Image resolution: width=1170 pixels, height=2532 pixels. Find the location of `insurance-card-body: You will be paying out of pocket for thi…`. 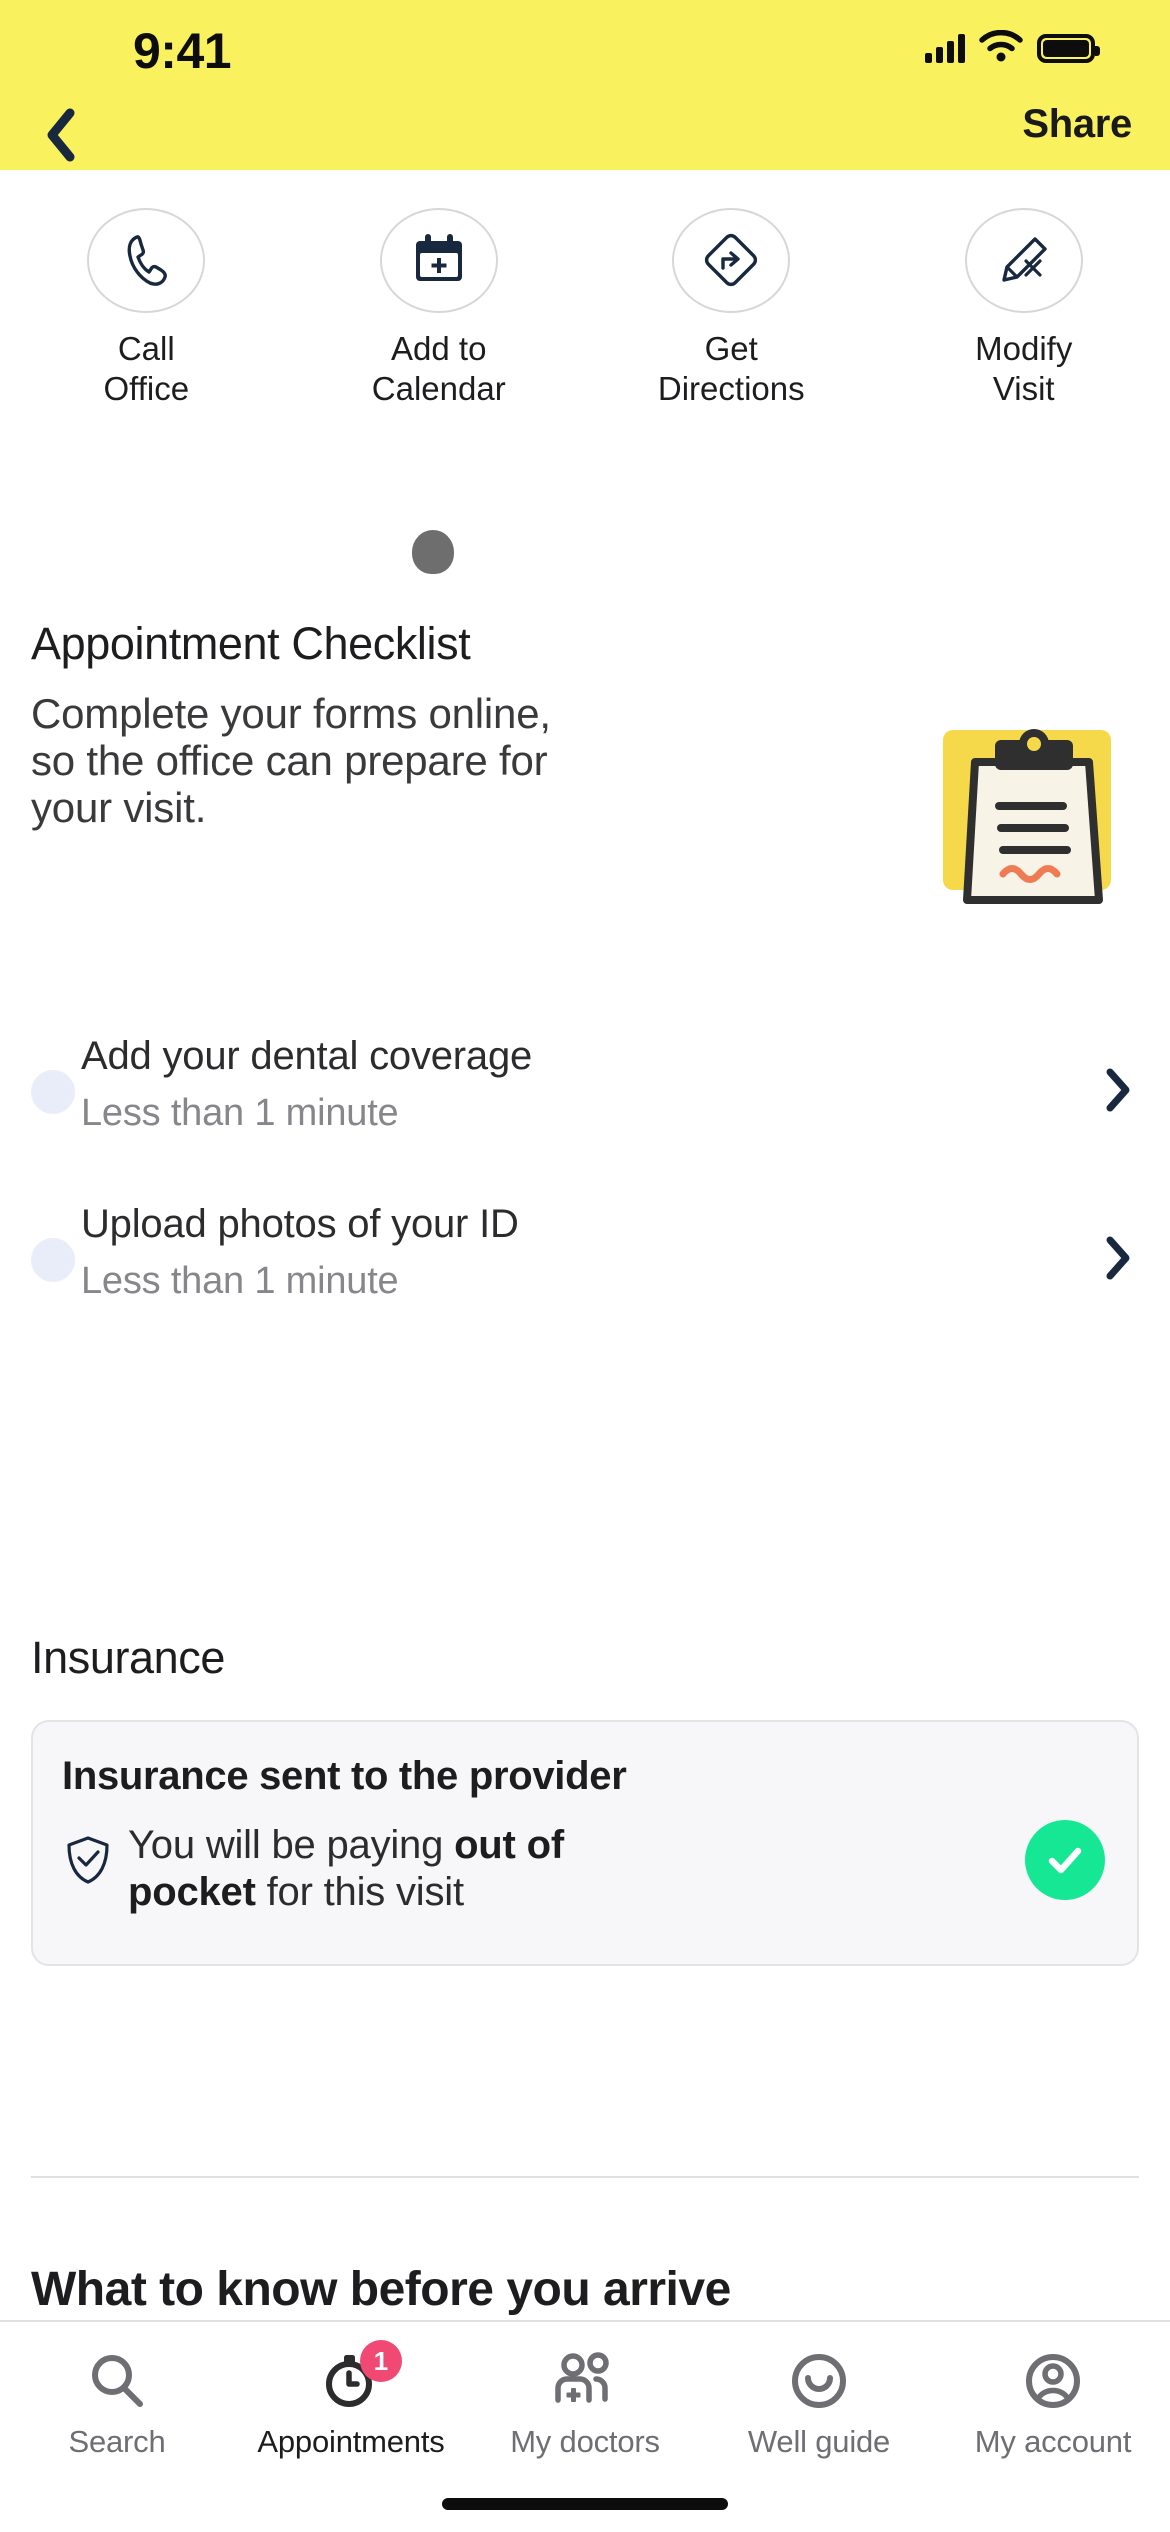

insurance-card-body: You will be paying out of pocket for thi… is located at coordinates (393, 1869).